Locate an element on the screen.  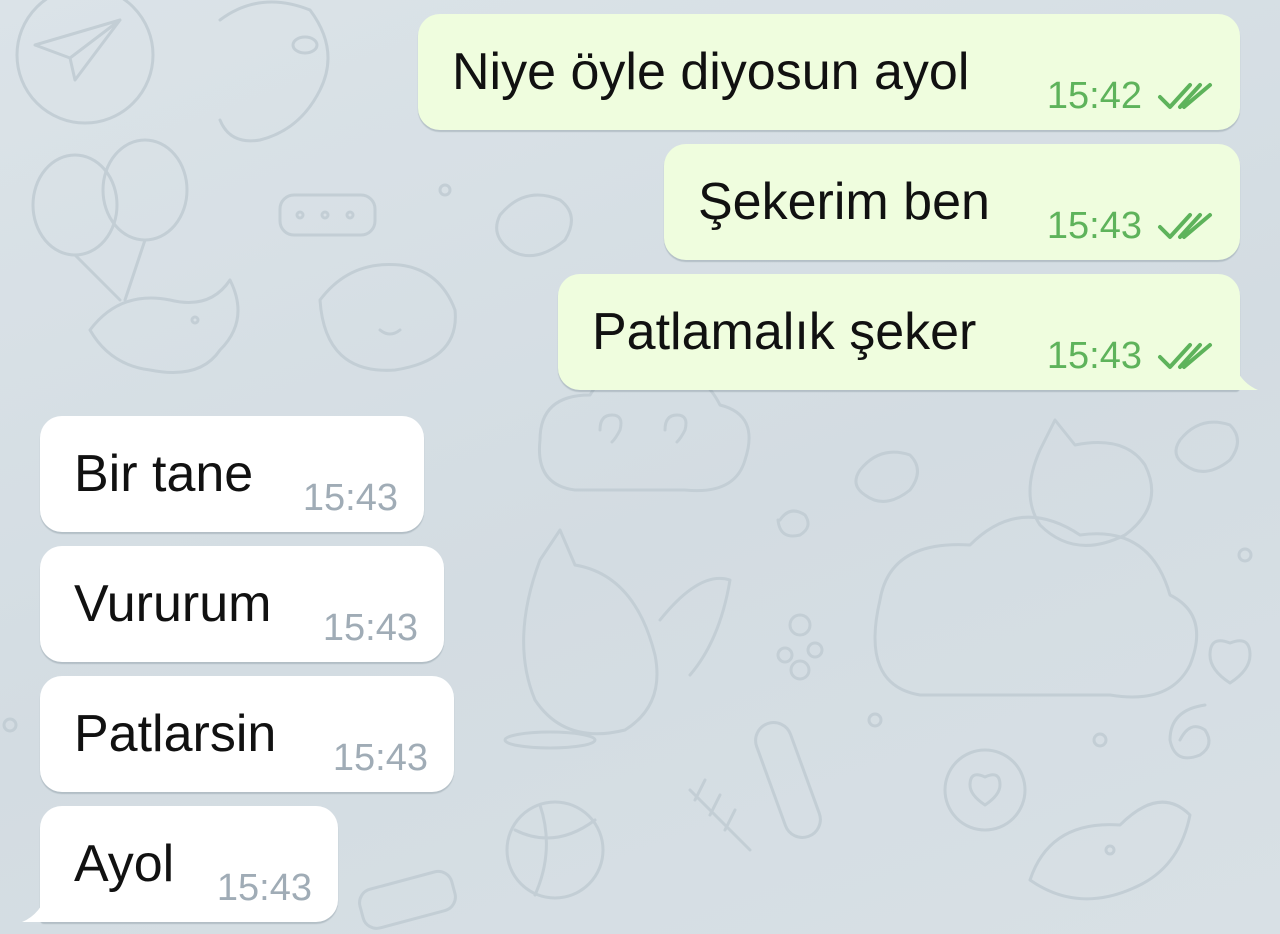
message-text: Vururum is located at coordinates (173, 604).